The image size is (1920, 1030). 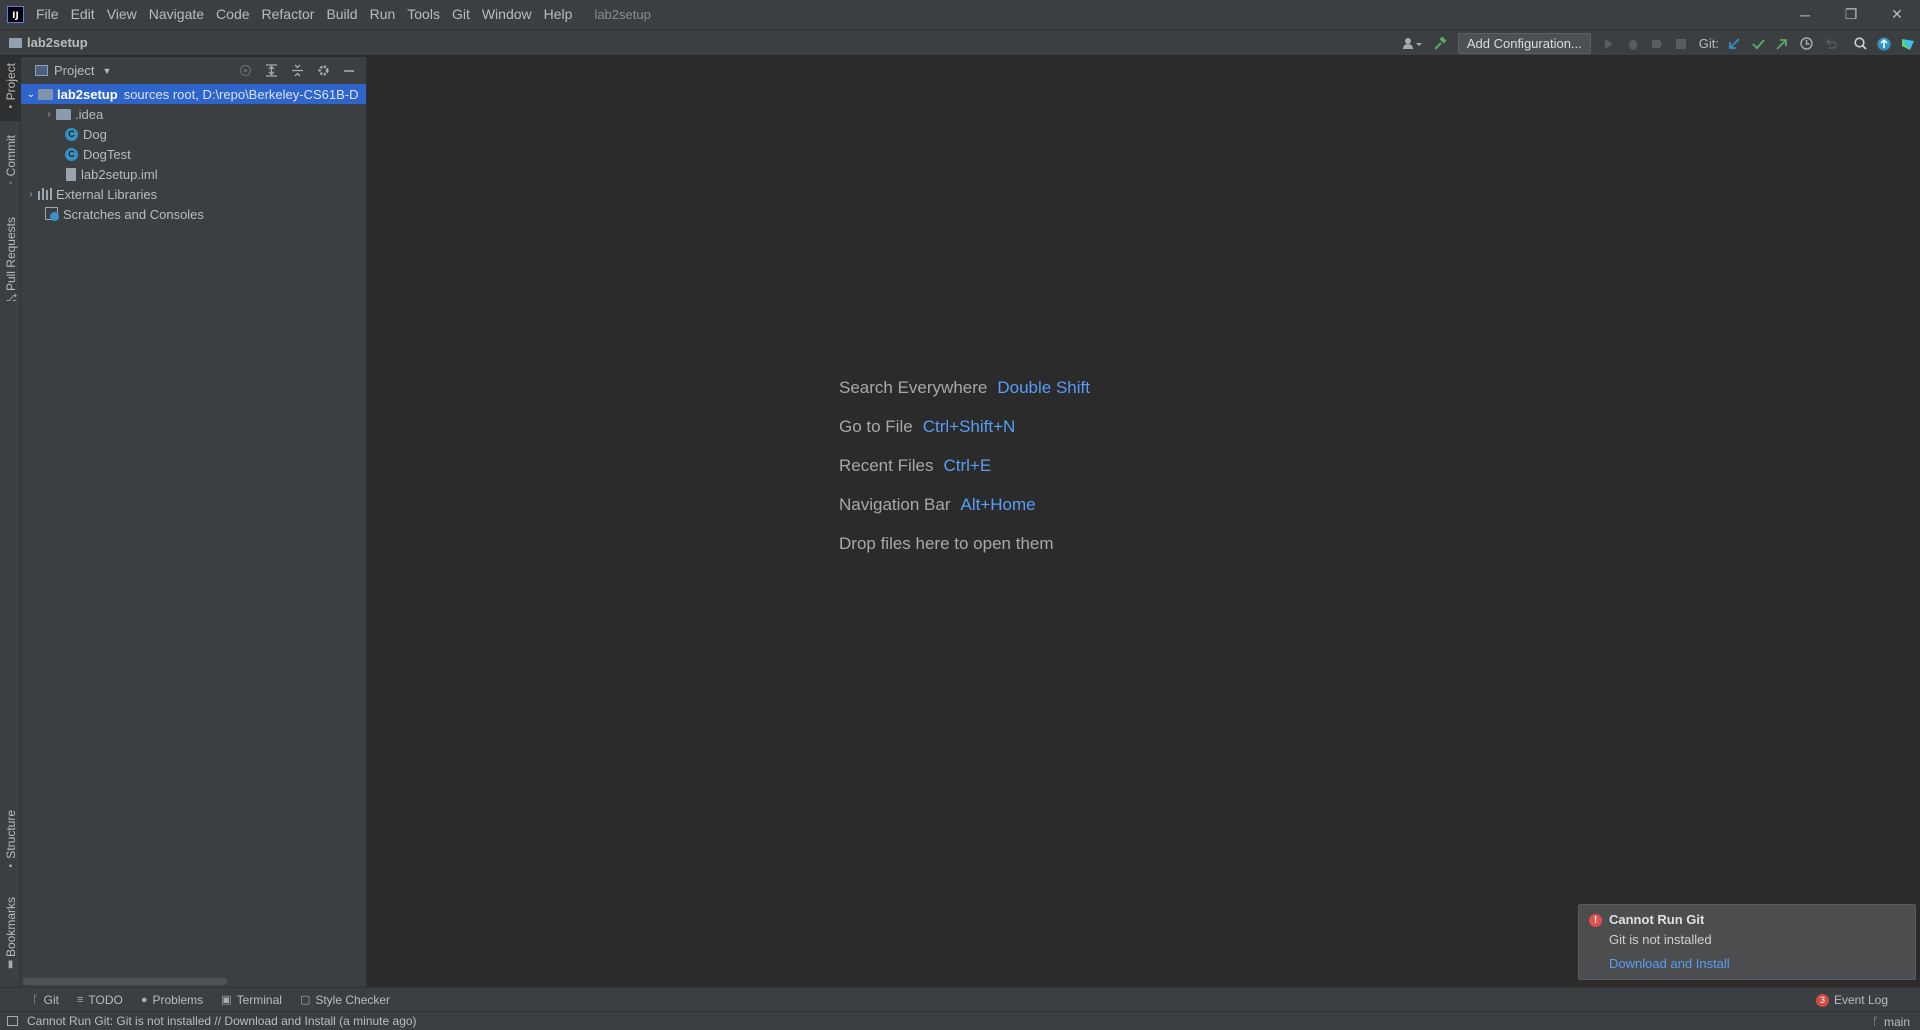 What do you see at coordinates (1043, 387) in the screenshot?
I see `hint-shortcut: Double Shift` at bounding box center [1043, 387].